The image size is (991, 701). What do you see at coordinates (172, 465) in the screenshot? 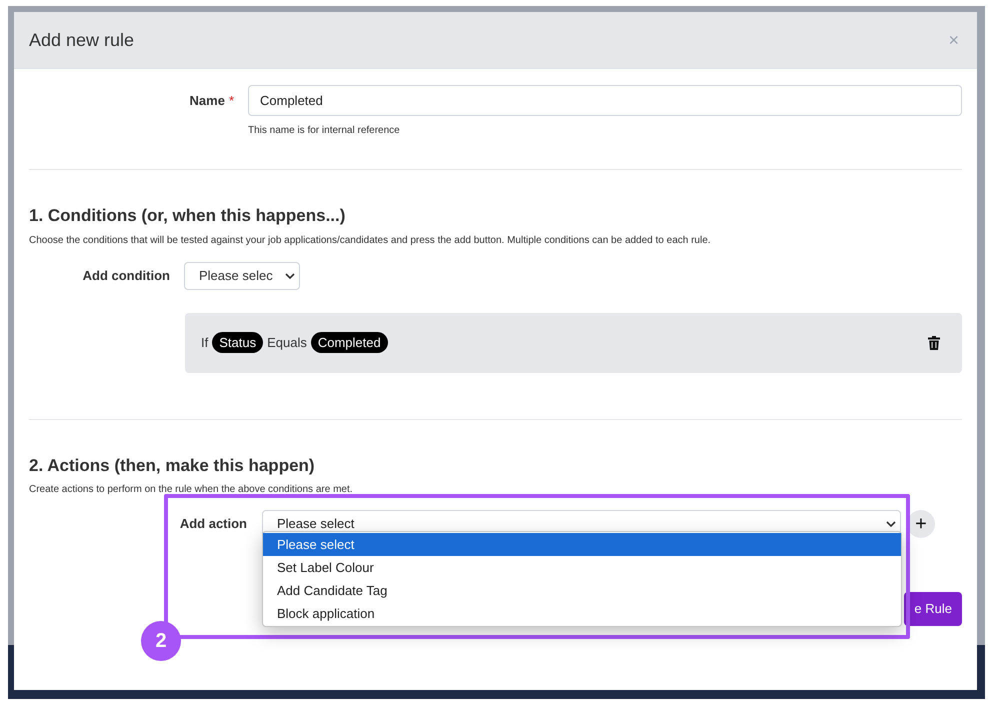
I see `section-heading: 2. Actions (then, make this happen)` at bounding box center [172, 465].